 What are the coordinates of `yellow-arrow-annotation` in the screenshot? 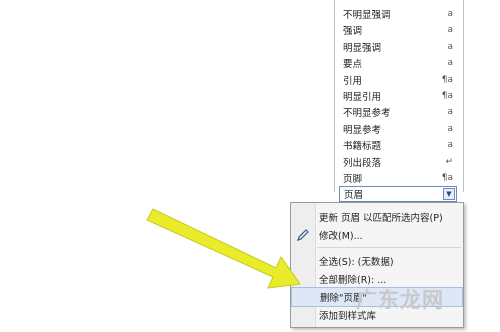 It's located at (223, 248).